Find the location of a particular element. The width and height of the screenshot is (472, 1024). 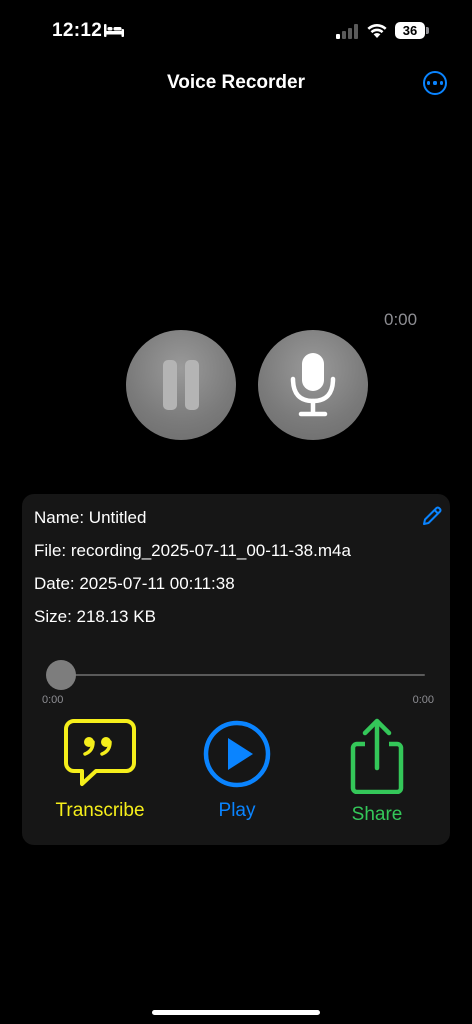

battery-icon: 36 is located at coordinates (410, 30).